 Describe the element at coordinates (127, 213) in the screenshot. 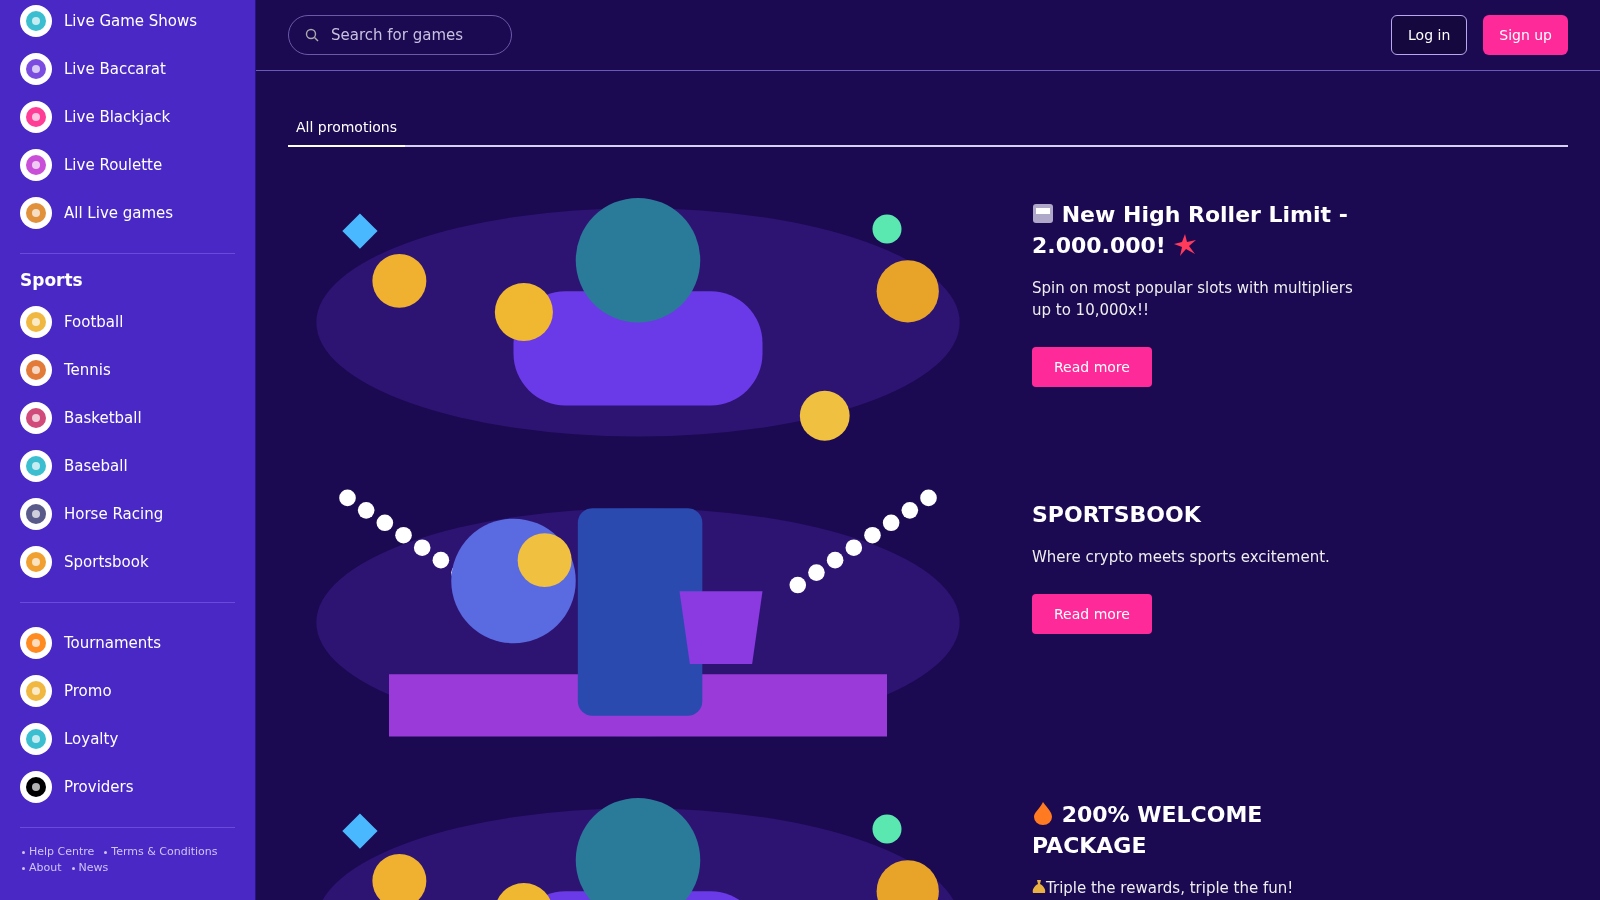

I see `sidebar-item: All Live games` at that location.